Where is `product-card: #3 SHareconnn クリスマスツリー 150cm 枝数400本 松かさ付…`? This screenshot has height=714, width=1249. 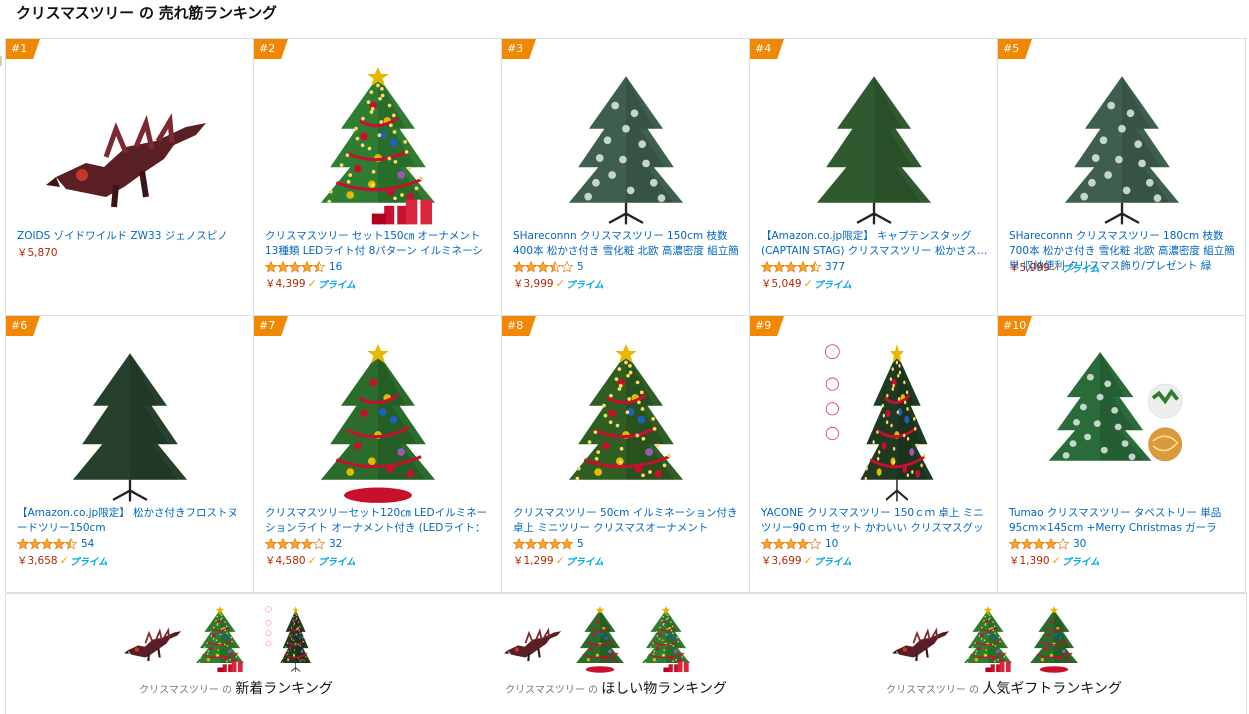
product-card: #3 SHareconnn クリスマスツリー 150cm 枝数400本 松かさ付… is located at coordinates (626, 177).